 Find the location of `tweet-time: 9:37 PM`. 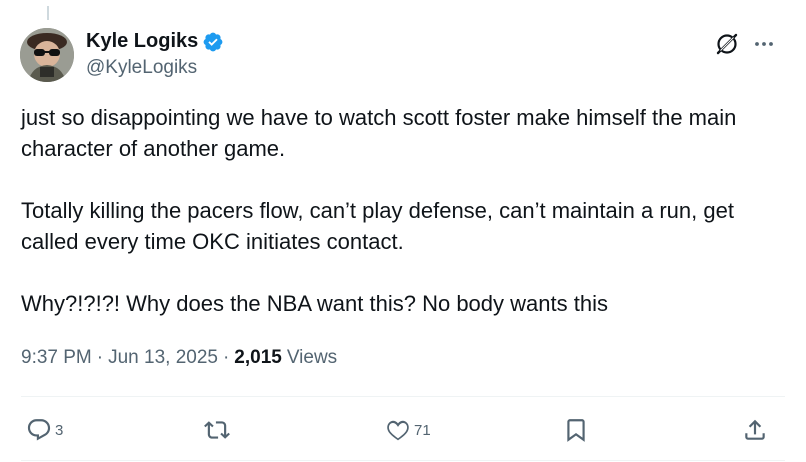

tweet-time: 9:37 PM is located at coordinates (56, 358).